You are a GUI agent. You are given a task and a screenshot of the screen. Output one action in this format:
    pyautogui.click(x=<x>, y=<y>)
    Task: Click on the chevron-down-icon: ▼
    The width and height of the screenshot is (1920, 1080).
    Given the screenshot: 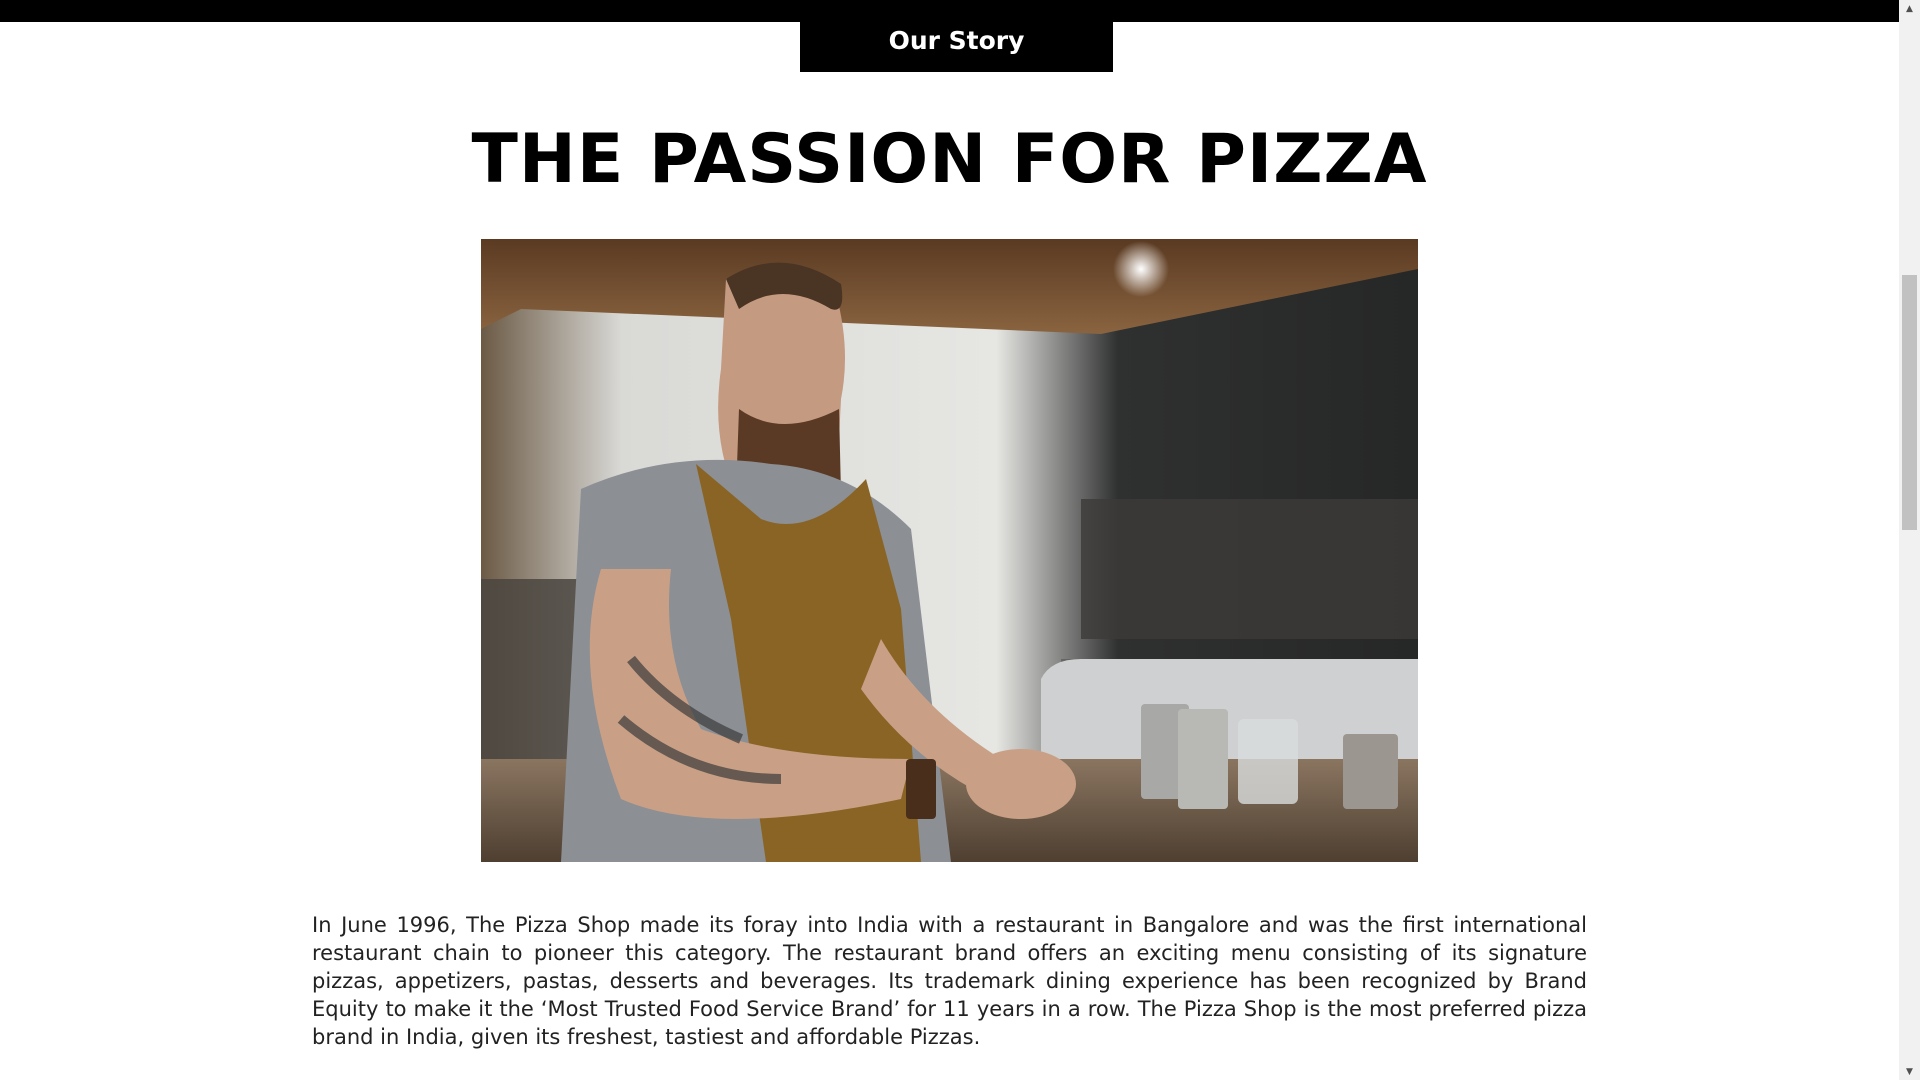 What is the action you would take?
    pyautogui.click(x=1909, y=1071)
    